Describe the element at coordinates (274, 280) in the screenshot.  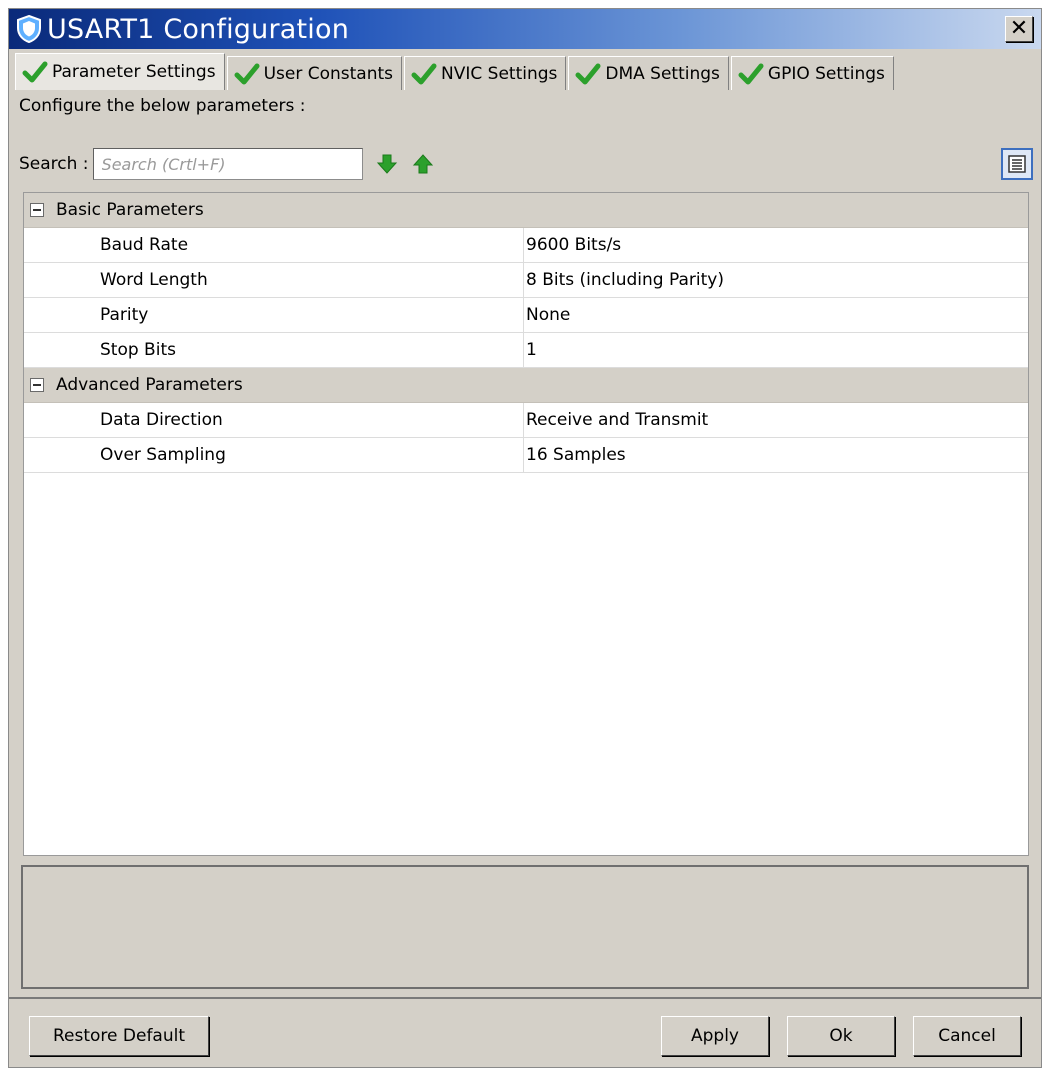
I see `param-name: Word Length` at that location.